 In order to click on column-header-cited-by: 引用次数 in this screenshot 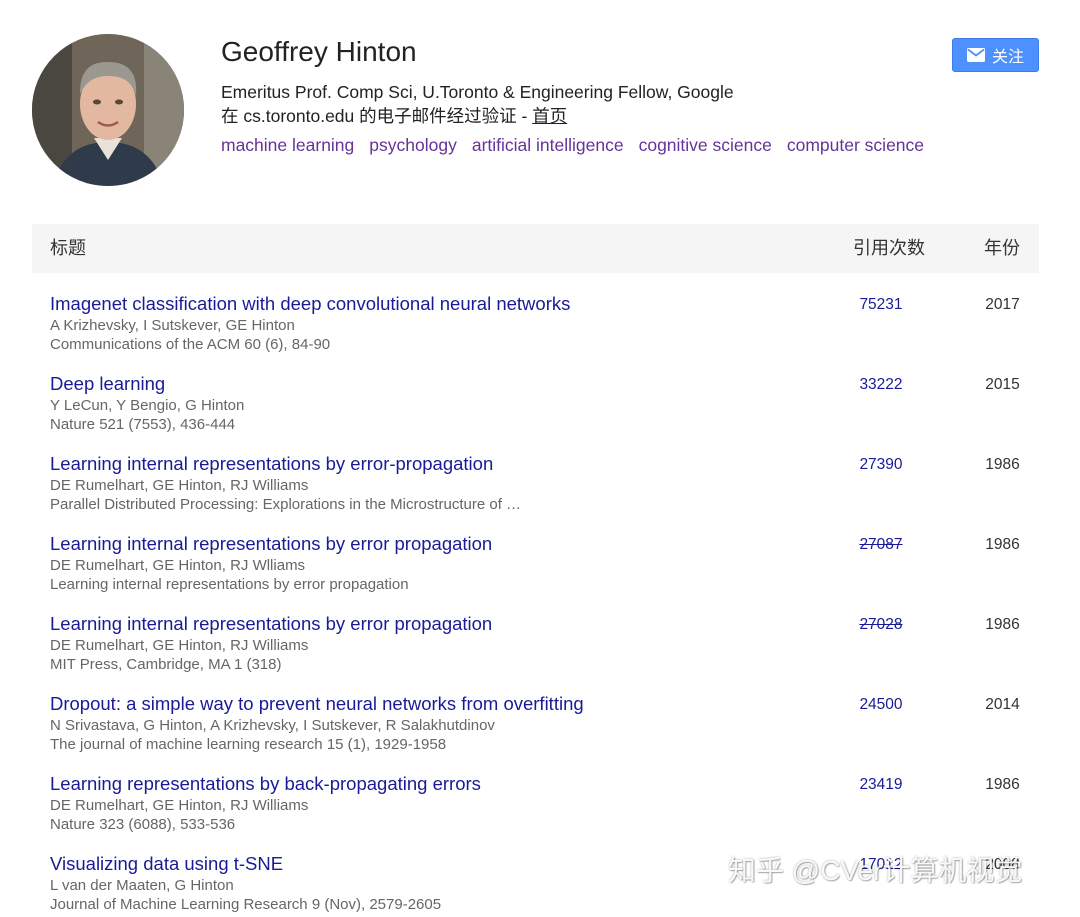, I will do `click(889, 248)`.